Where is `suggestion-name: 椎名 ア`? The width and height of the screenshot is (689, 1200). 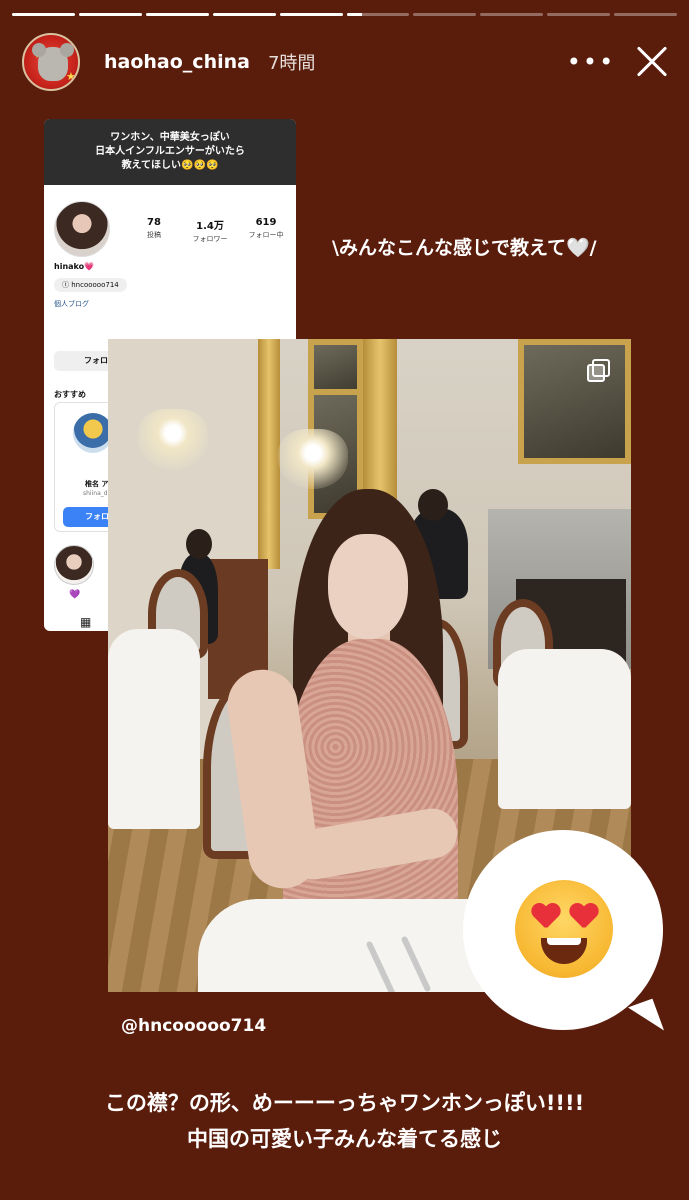
suggestion-name: 椎名 ア is located at coordinates (97, 484).